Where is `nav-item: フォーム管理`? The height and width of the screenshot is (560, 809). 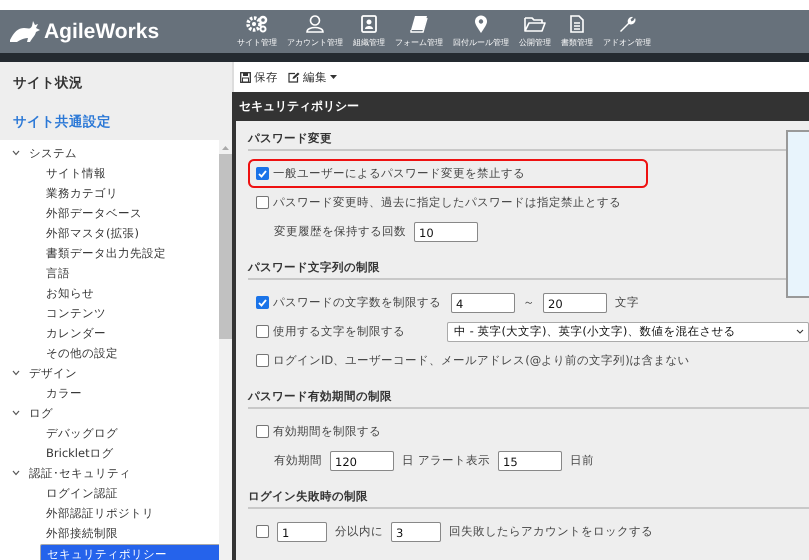
nav-item: フォーム管理 is located at coordinates (419, 31).